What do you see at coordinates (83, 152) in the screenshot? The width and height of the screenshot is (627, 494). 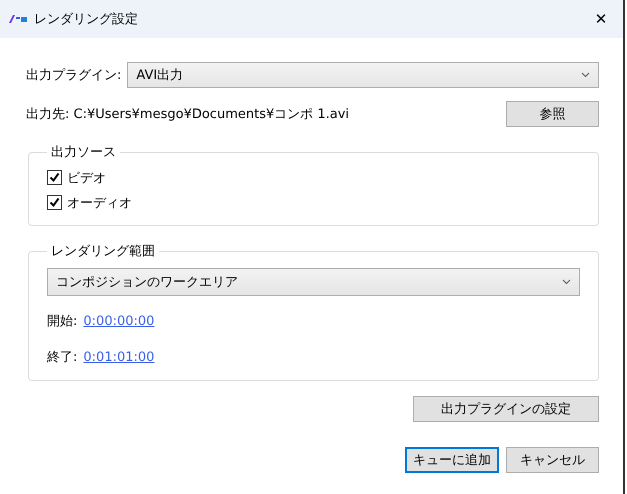 I see `group-title: 出力ソース` at bounding box center [83, 152].